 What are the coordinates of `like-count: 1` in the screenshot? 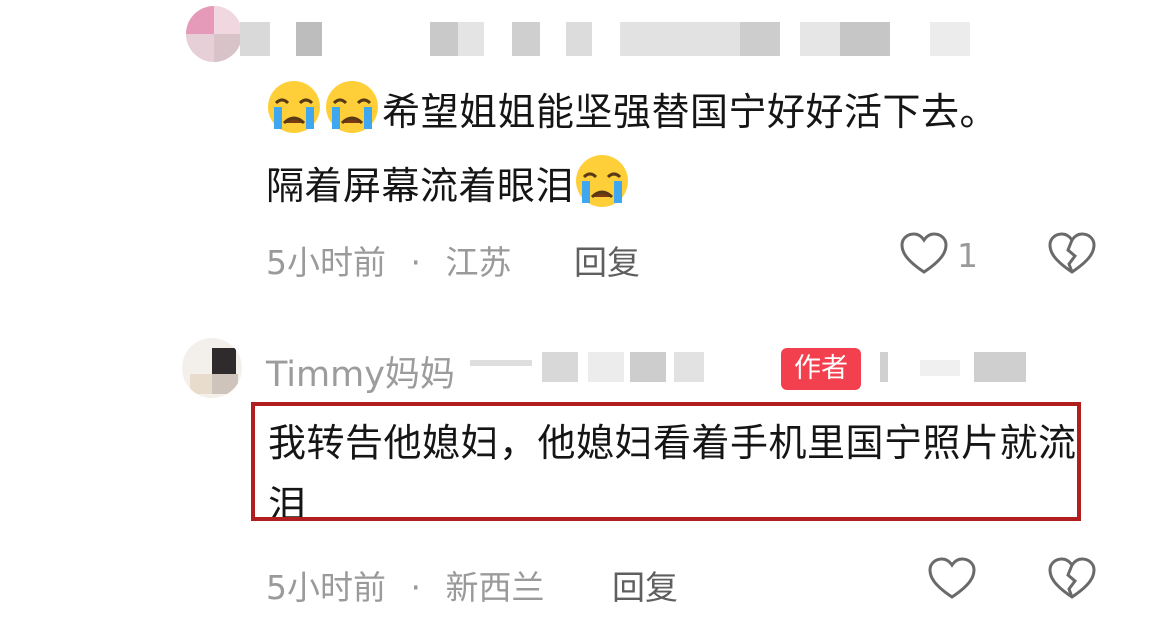 It's located at (967, 255).